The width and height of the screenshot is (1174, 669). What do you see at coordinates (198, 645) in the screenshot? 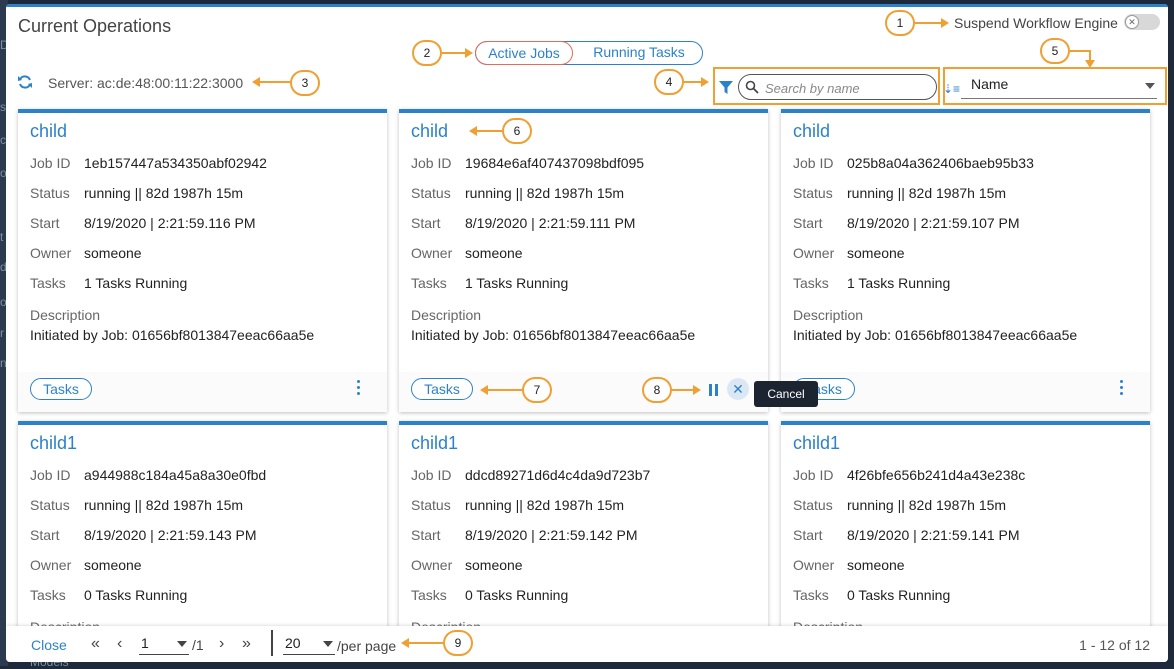
I see `page-total: /1` at bounding box center [198, 645].